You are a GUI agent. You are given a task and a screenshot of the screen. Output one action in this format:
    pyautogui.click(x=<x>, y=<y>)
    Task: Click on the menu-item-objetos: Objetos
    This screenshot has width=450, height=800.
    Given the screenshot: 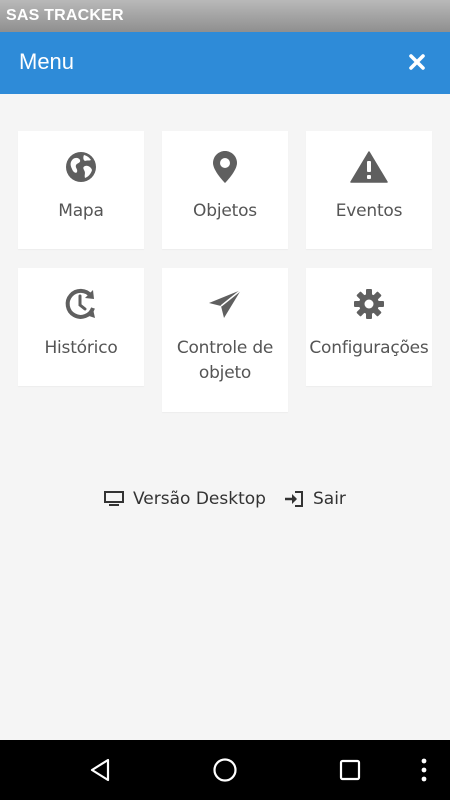 What is the action you would take?
    pyautogui.click(x=225, y=190)
    